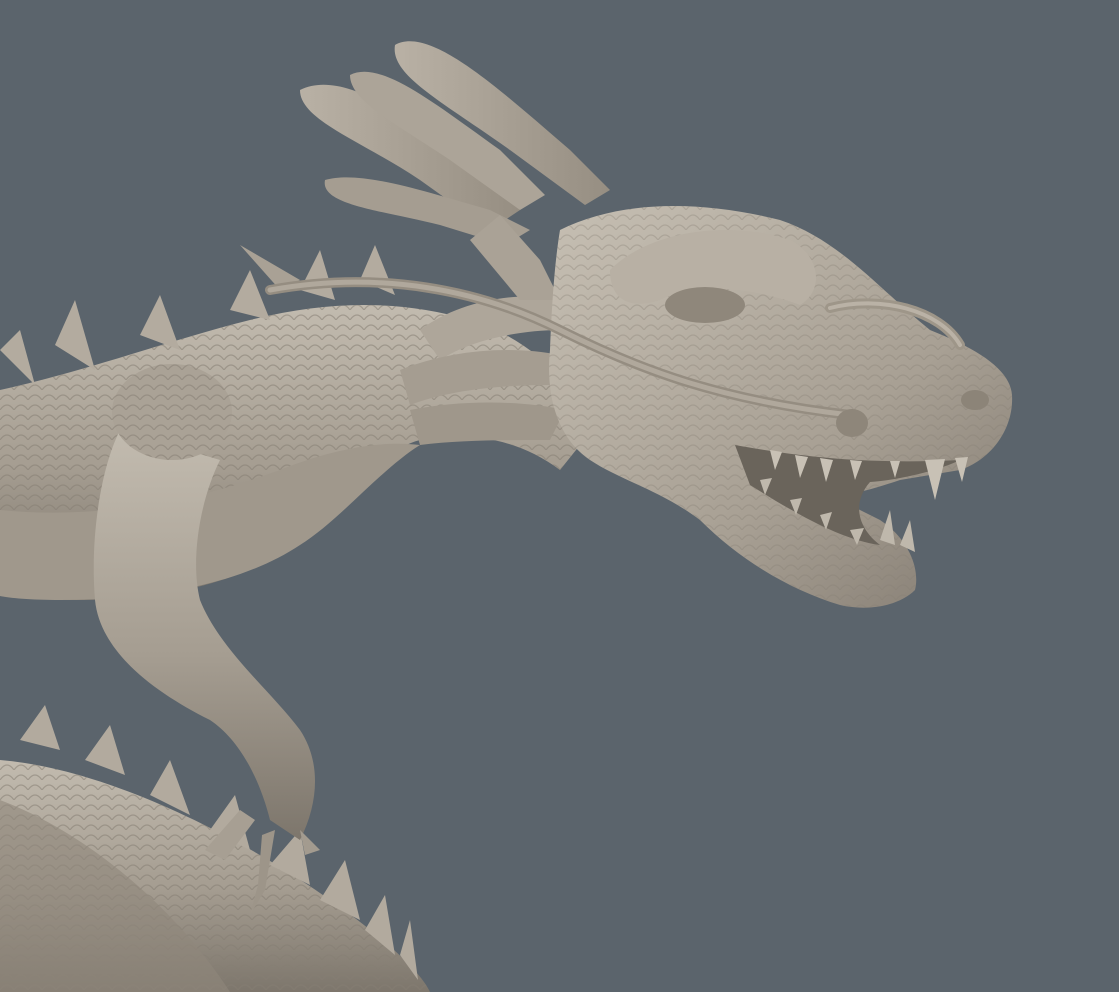  Describe the element at coordinates (705, 305) in the screenshot. I see `eye` at that location.